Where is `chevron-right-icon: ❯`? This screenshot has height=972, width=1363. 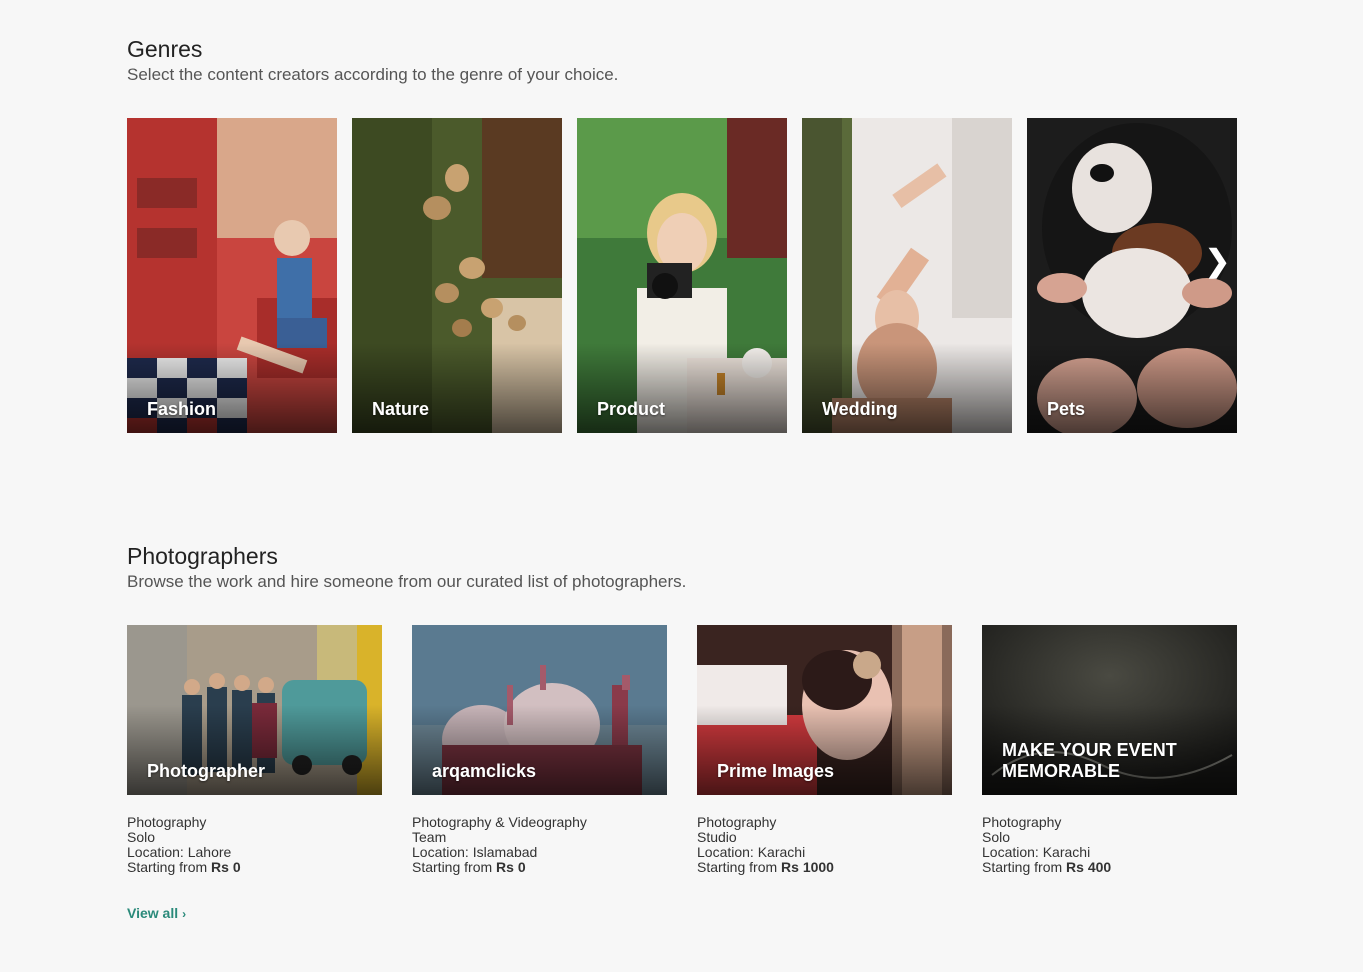
chevron-right-icon: ❯ is located at coordinates (1218, 261).